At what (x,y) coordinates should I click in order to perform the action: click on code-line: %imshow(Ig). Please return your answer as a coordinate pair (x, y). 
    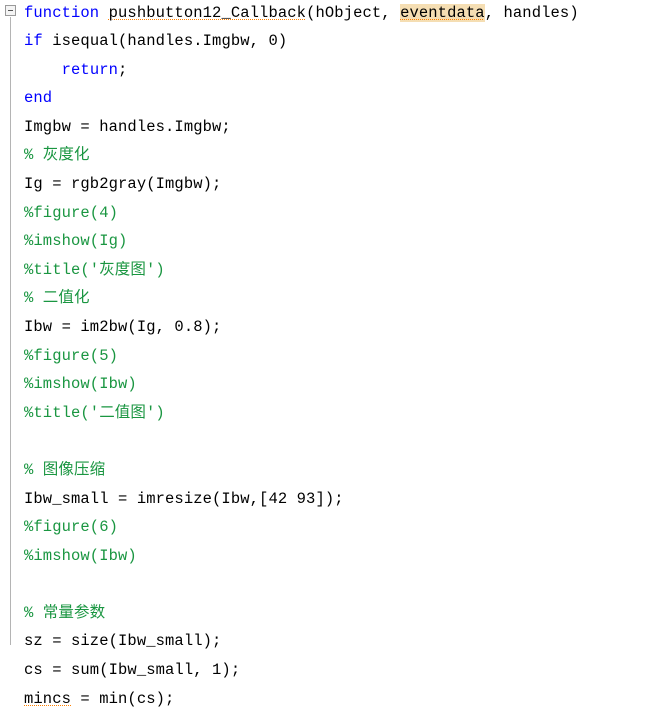
    Looking at the image, I should click on (344, 241).